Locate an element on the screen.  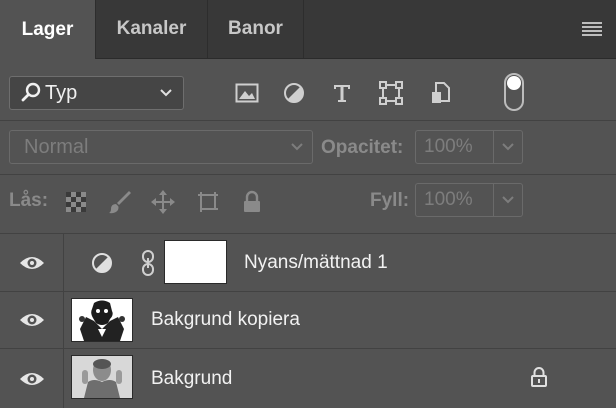
image-filter-icon is located at coordinates (247, 93).